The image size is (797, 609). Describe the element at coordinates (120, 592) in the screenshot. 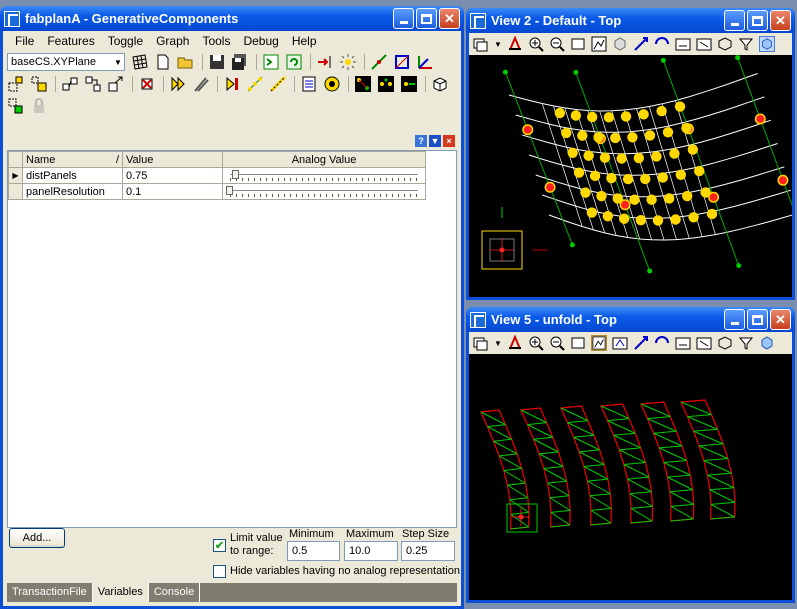

I see `tab-variables: Variables` at that location.